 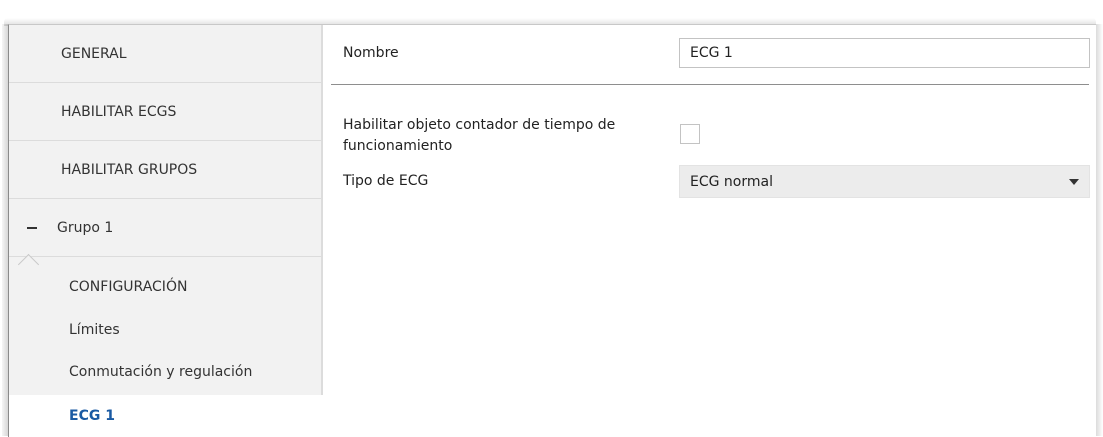 I want to click on contador-checkbox, so click(x=690, y=134).